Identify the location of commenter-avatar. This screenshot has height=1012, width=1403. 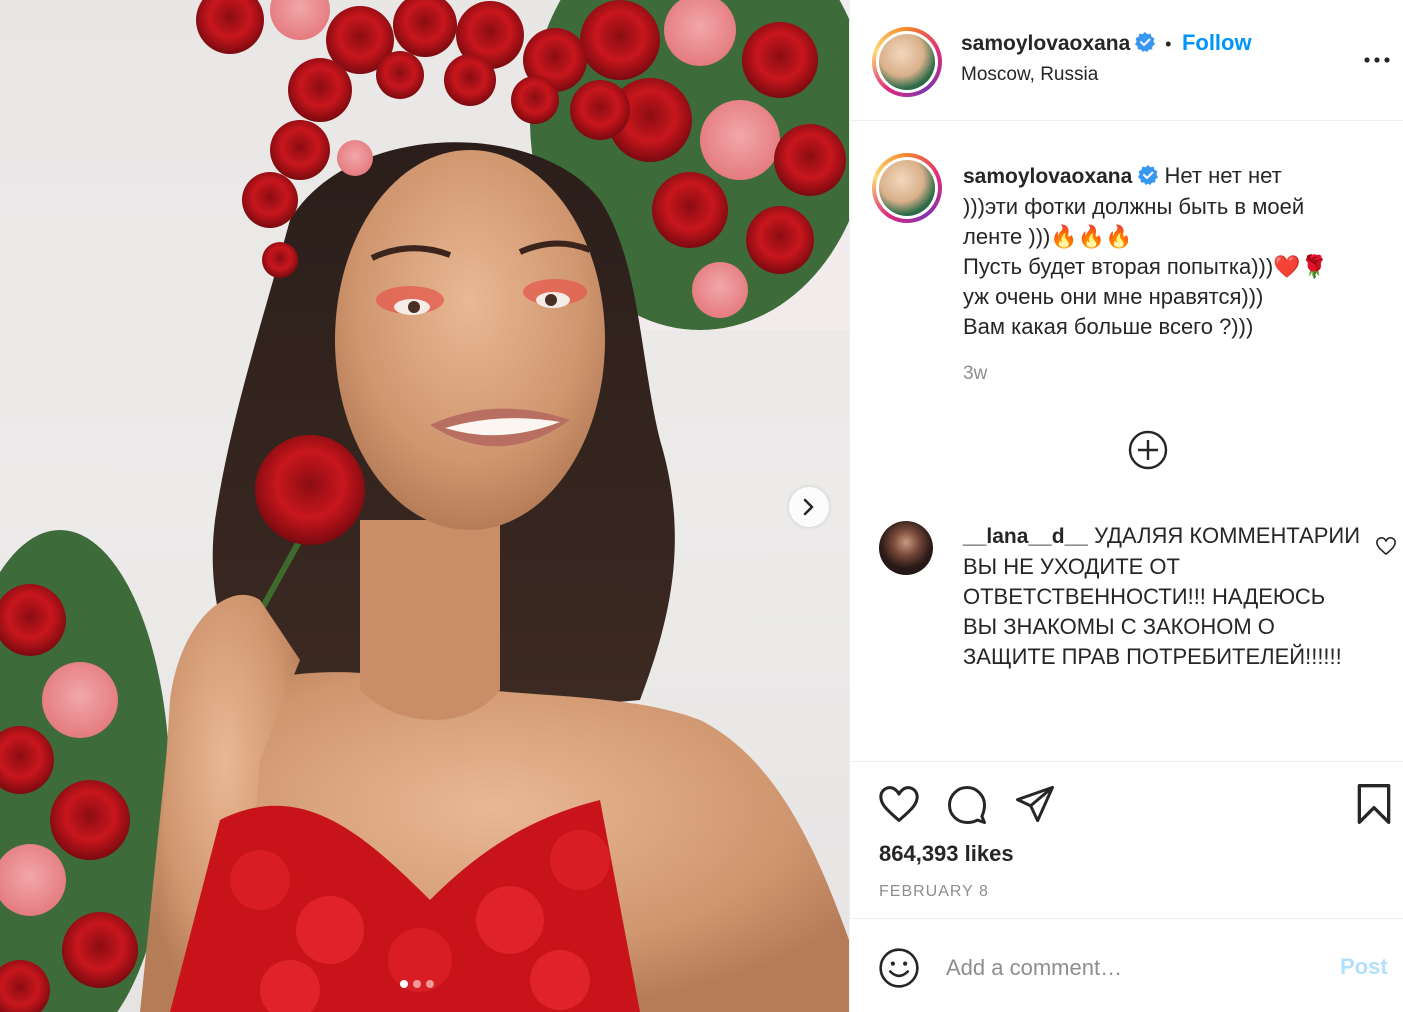
(906, 548).